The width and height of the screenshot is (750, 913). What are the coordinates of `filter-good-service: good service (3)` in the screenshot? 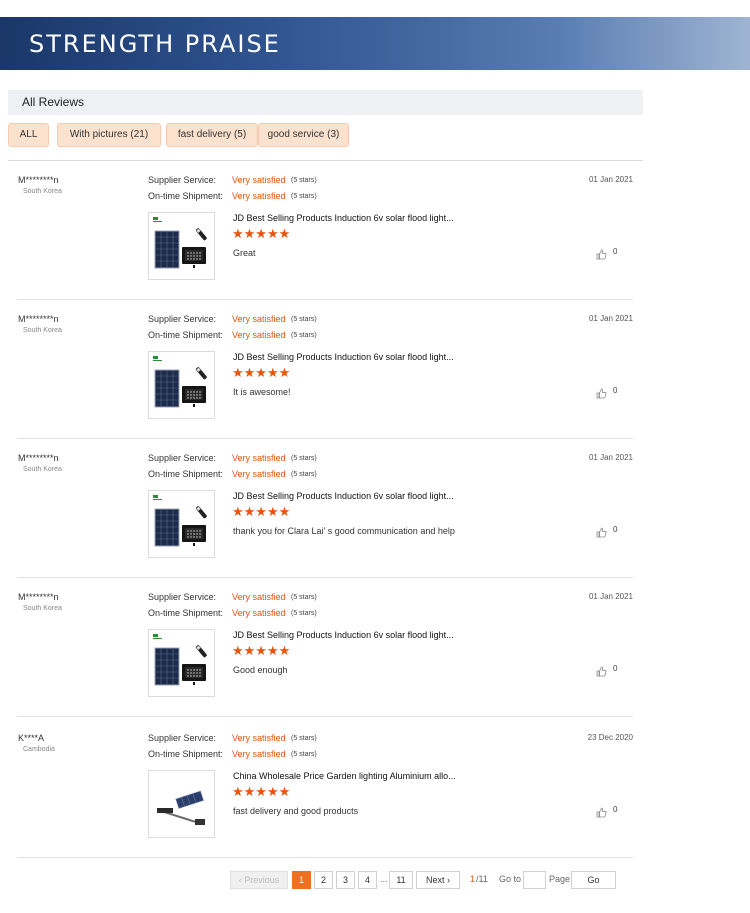 It's located at (303, 135).